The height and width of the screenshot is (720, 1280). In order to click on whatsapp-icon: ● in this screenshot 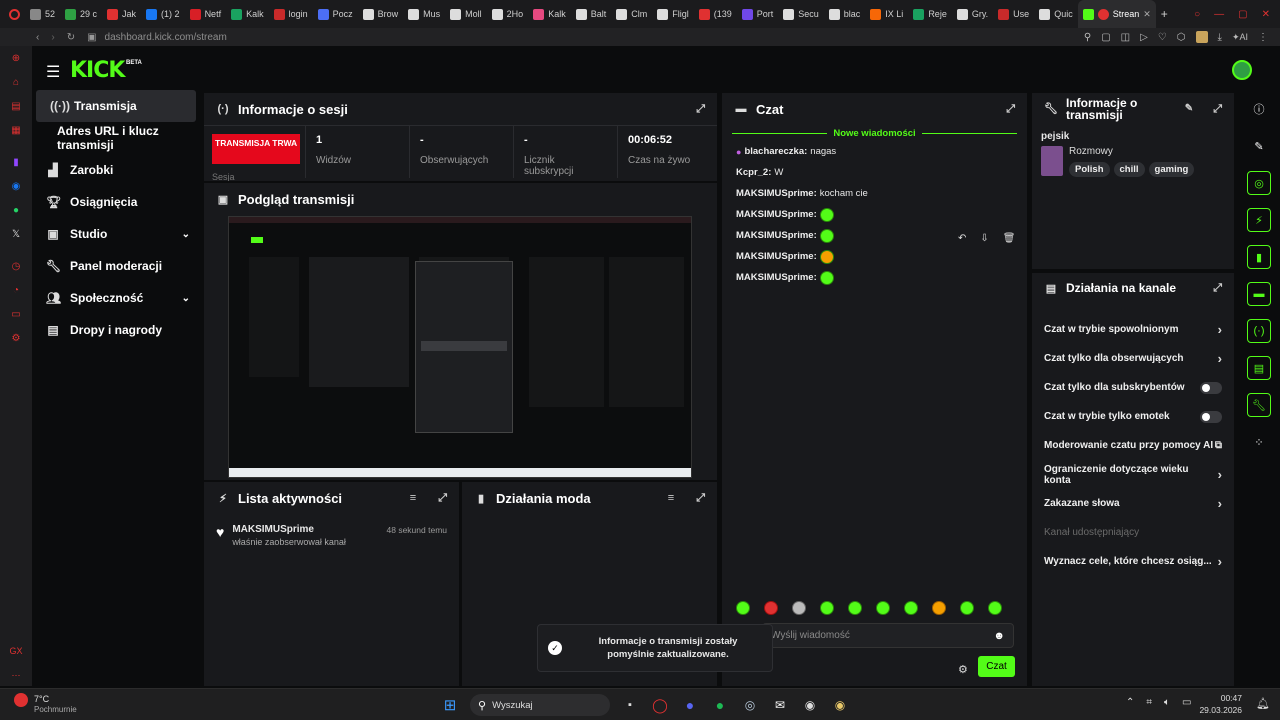, I will do `click(16, 210)`.